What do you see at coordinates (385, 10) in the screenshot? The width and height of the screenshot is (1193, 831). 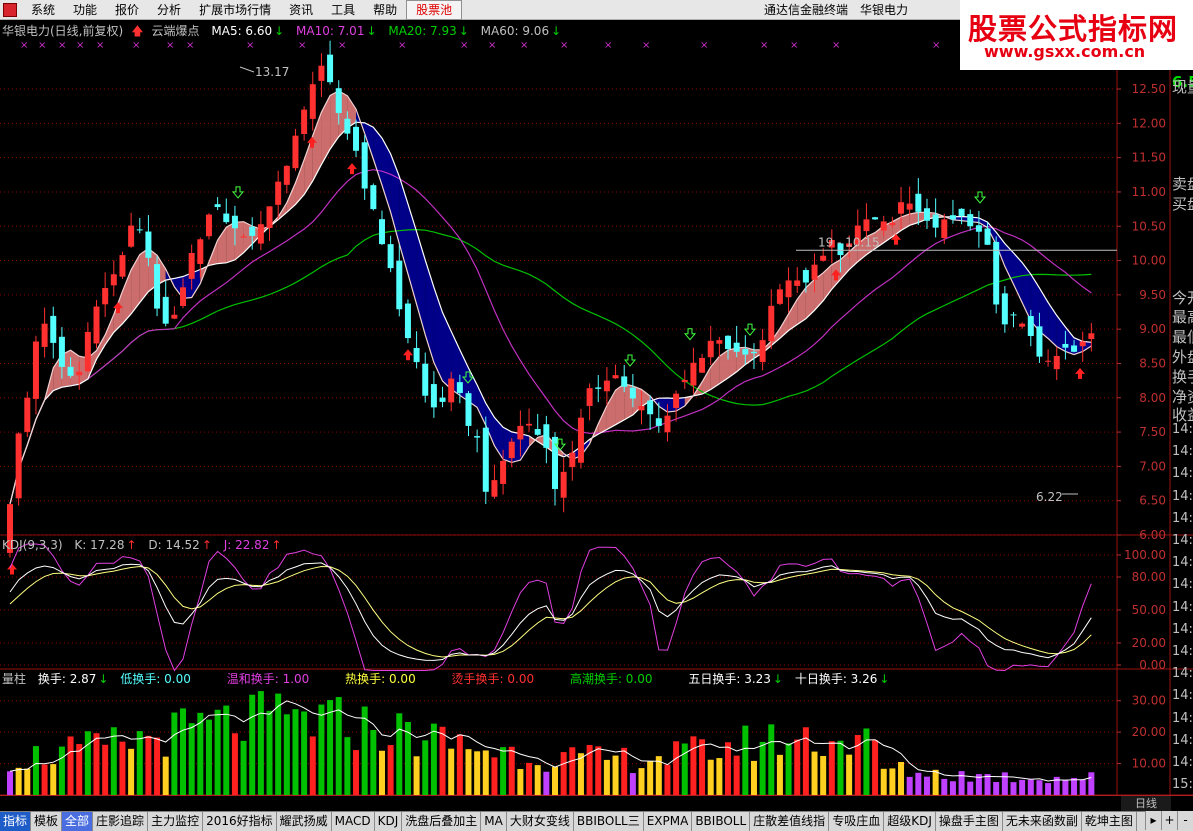 I see `menu-help: 帮助` at bounding box center [385, 10].